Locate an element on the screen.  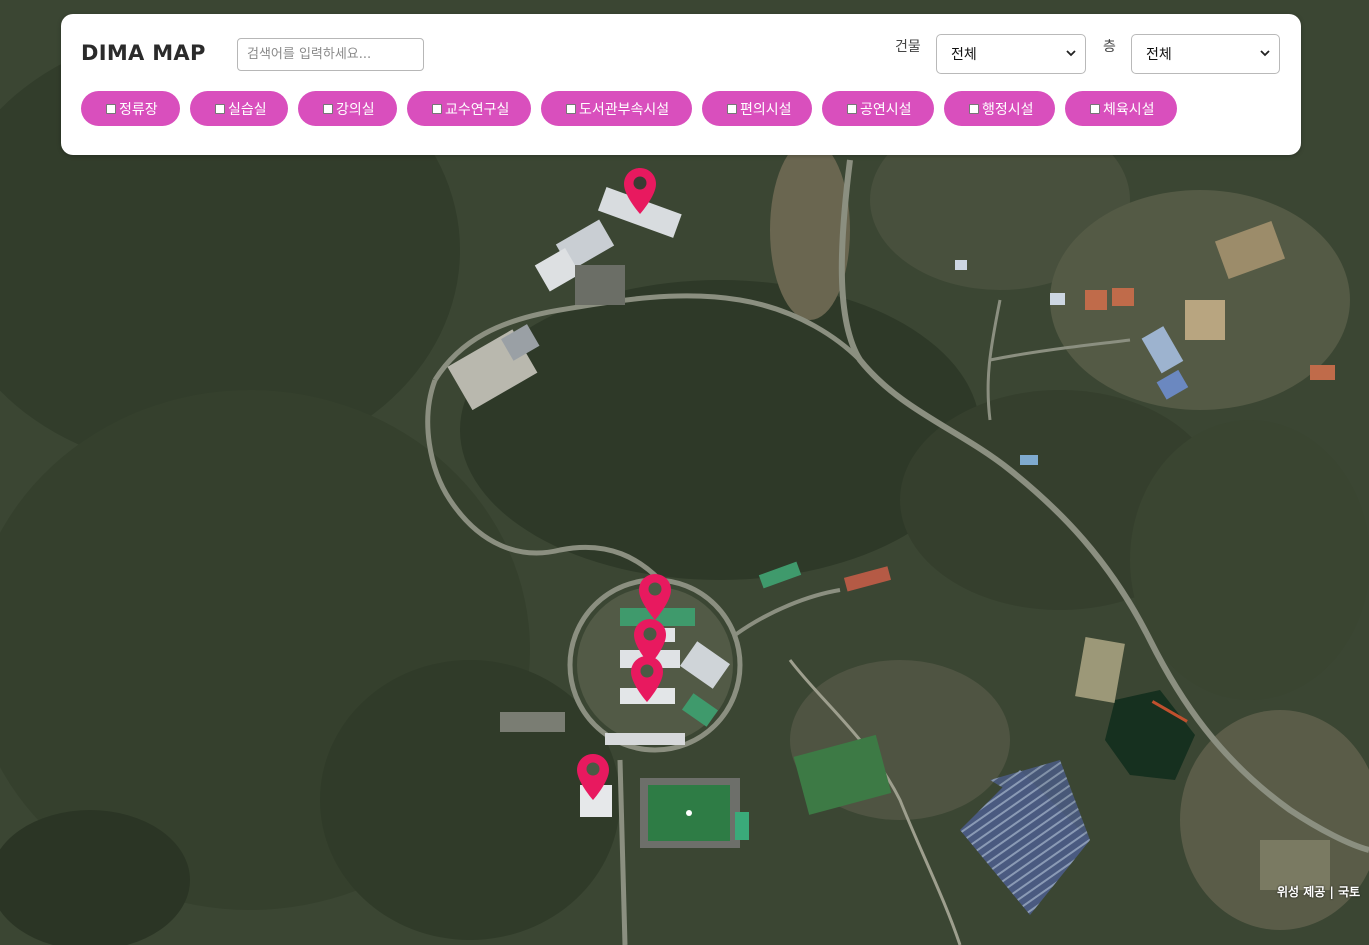
category-label: 공연시설 is located at coordinates (886, 109).